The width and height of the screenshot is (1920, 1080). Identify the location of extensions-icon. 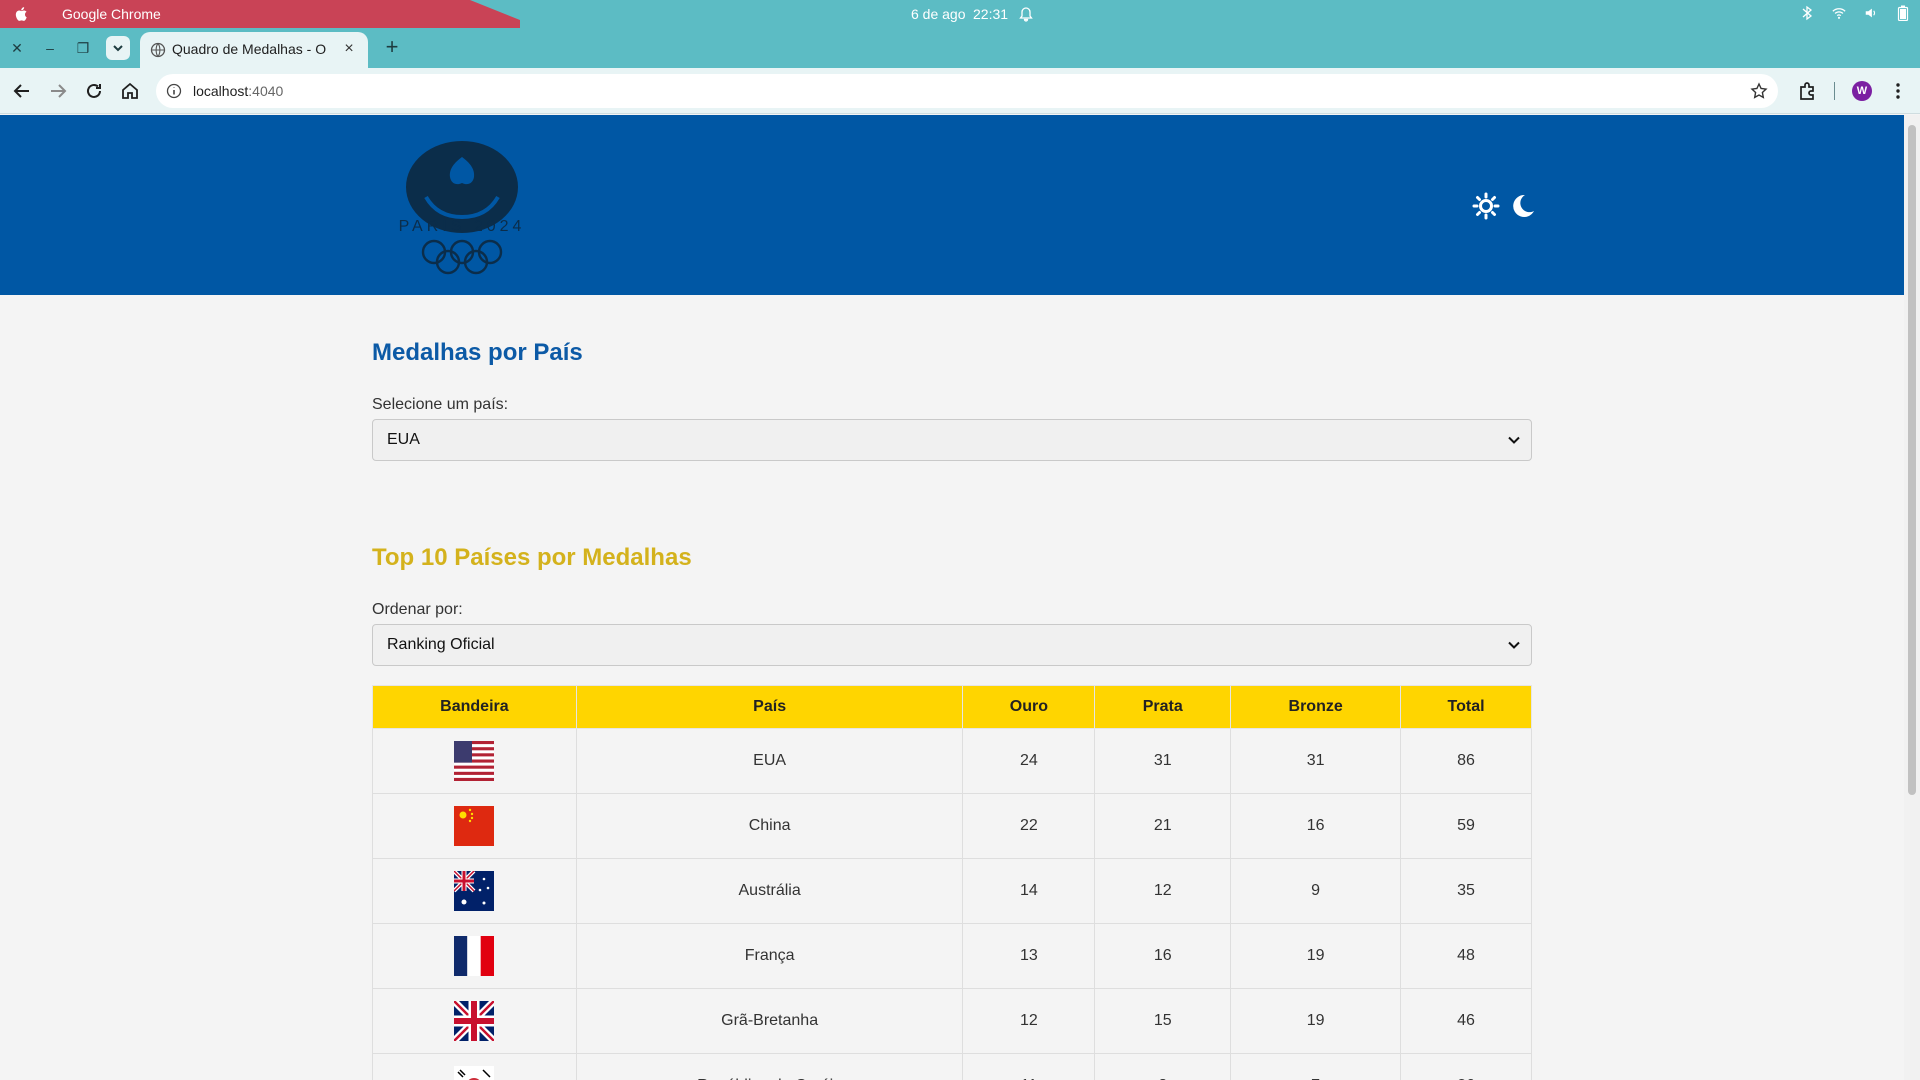
(1808, 91).